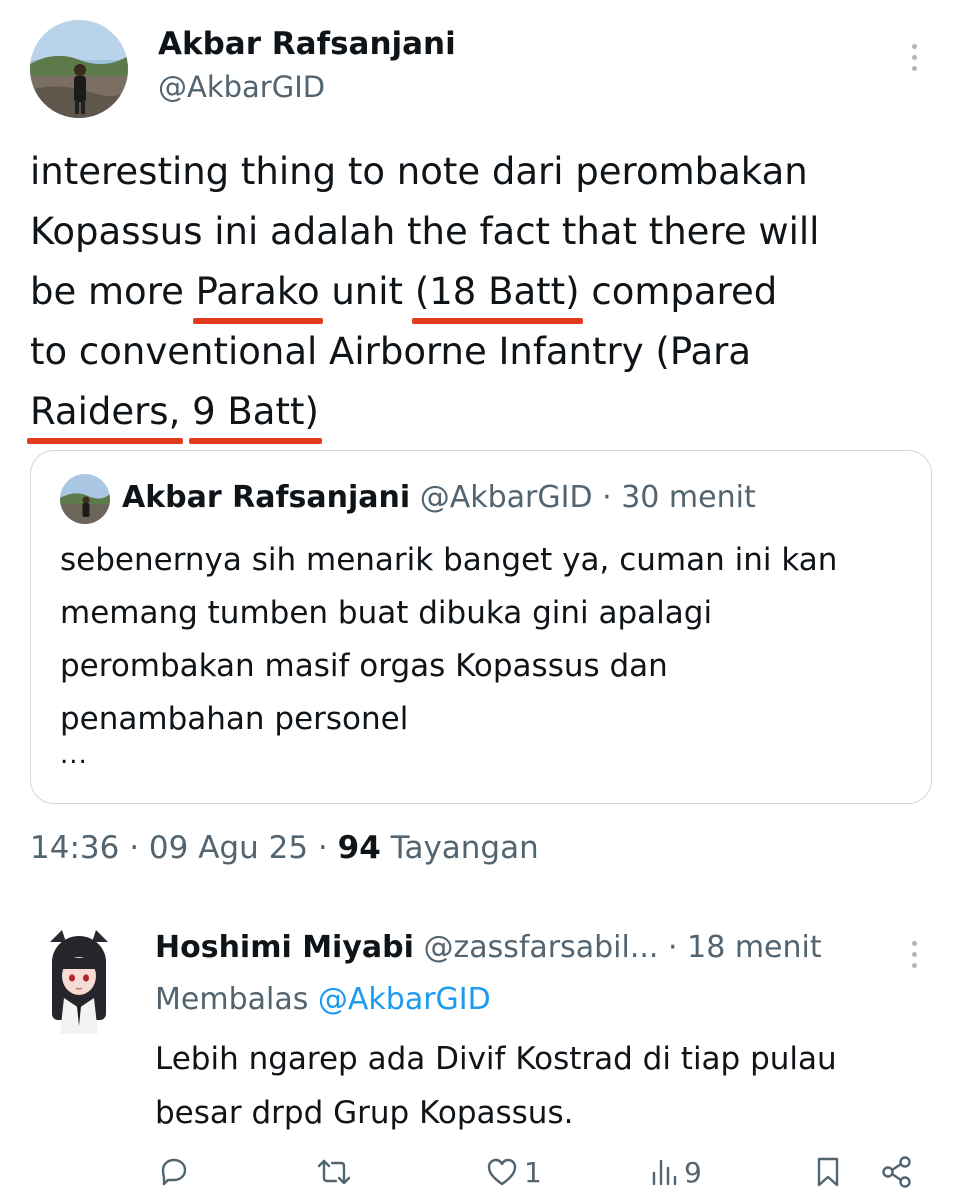 The width and height of the screenshot is (964, 1200). I want to click on quote-line: penambahan personel, so click(234, 719).